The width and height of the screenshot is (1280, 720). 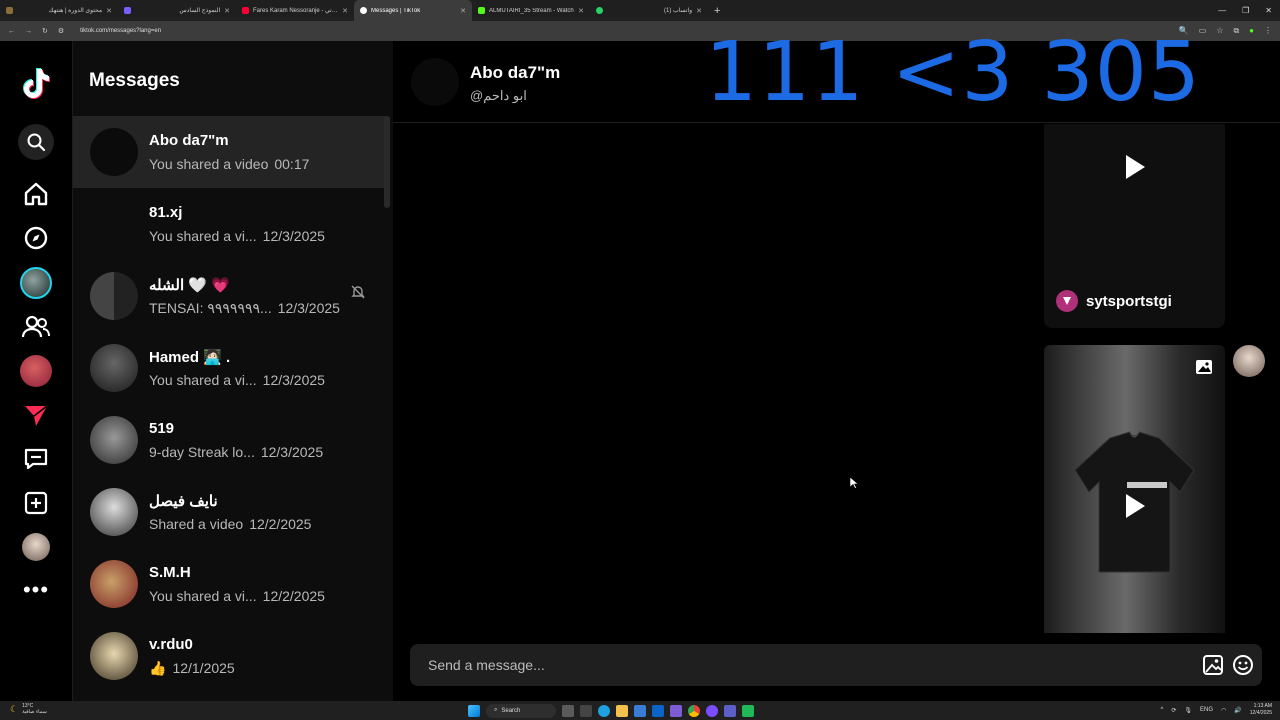 I want to click on conversation-item: Abo da7"m You shared a video 00:17, so click(x=229, y=152).